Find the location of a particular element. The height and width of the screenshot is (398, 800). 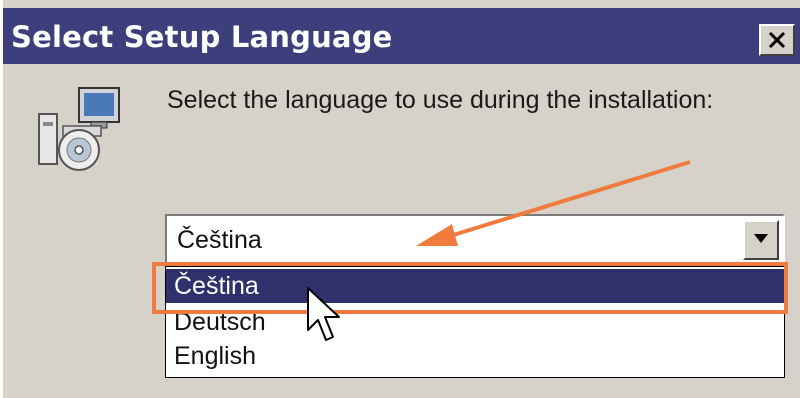

chevron-down-icon is located at coordinates (761, 238).